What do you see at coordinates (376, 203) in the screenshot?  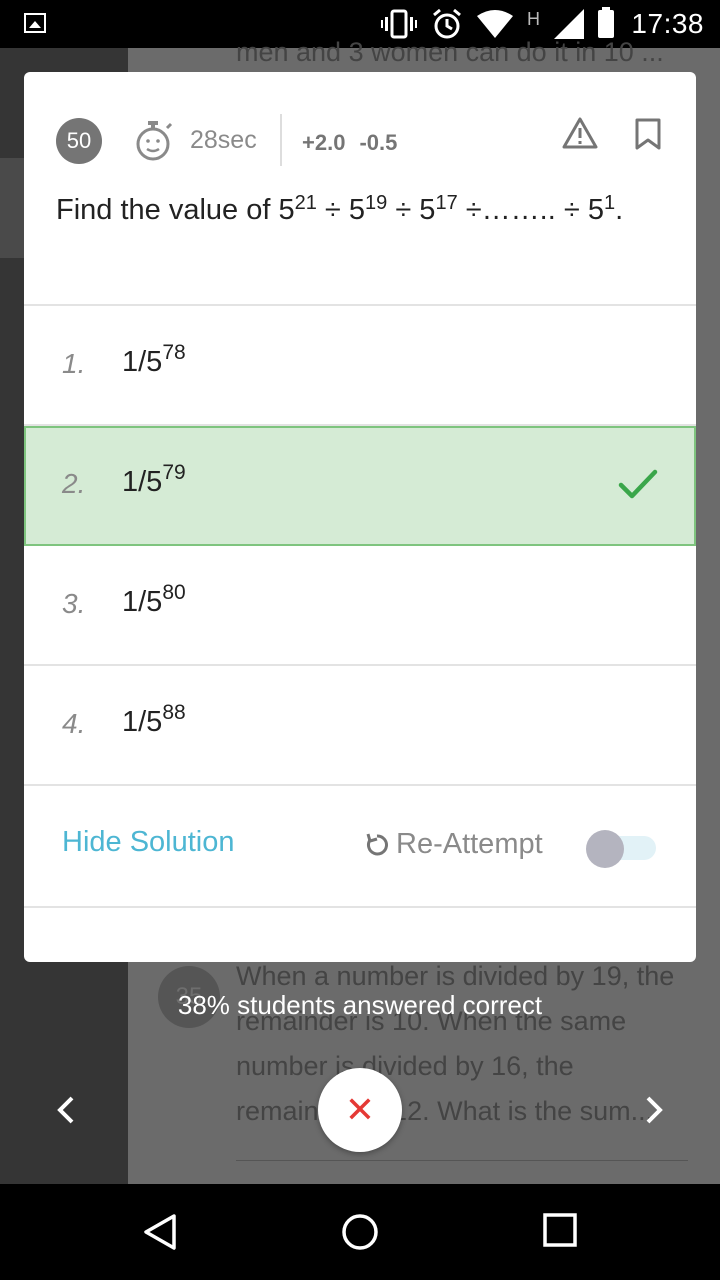 I see `question-exponent: 19` at bounding box center [376, 203].